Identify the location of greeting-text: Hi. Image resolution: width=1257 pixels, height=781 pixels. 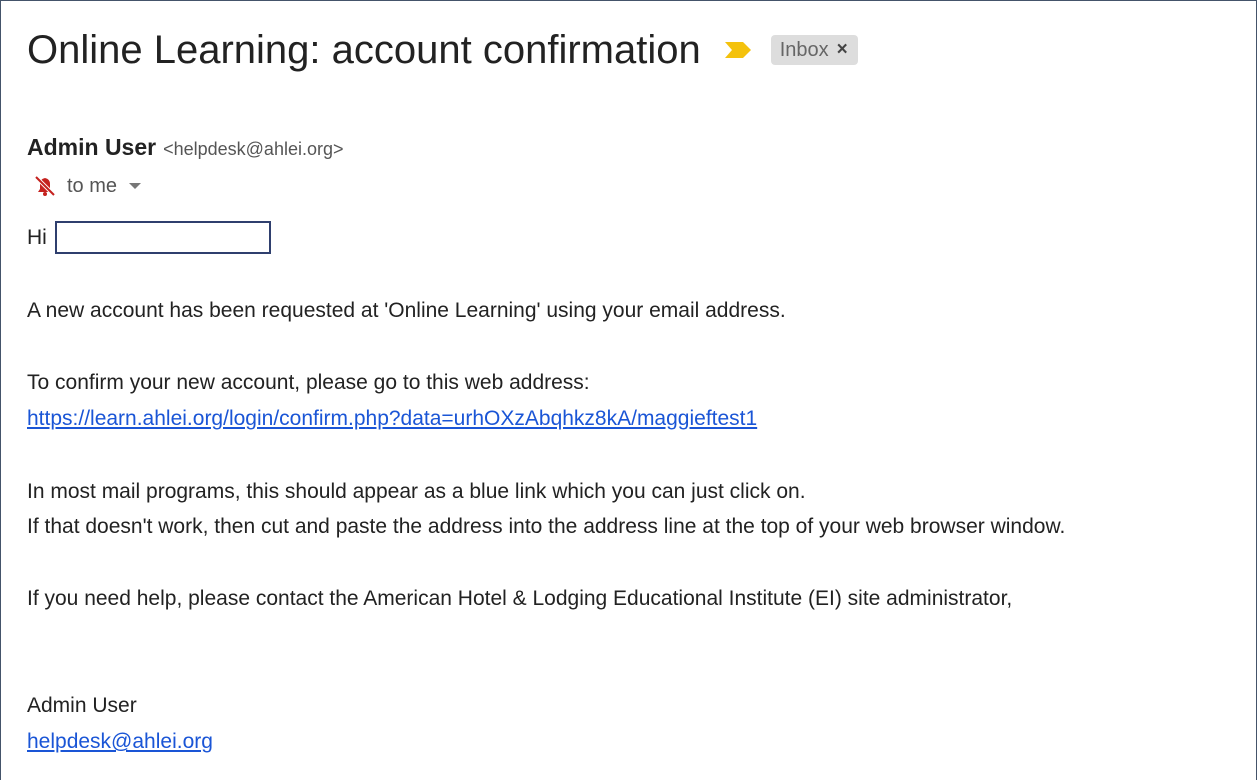
(37, 237).